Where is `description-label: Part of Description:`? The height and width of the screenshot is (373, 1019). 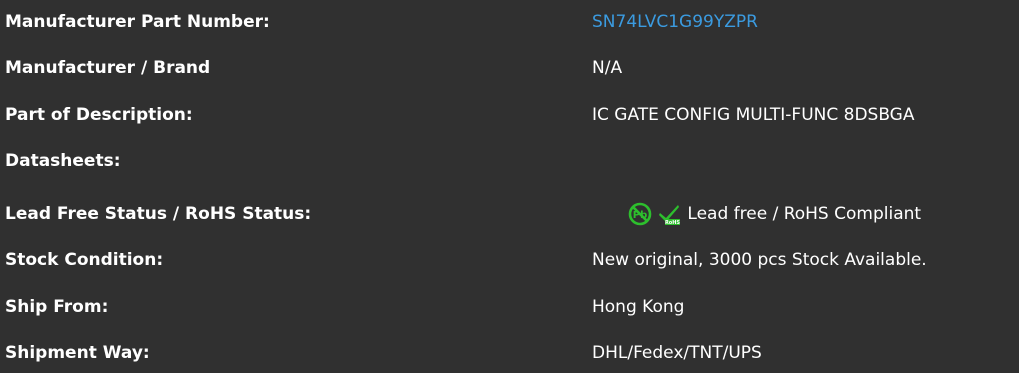
description-label: Part of Description: is located at coordinates (99, 115).